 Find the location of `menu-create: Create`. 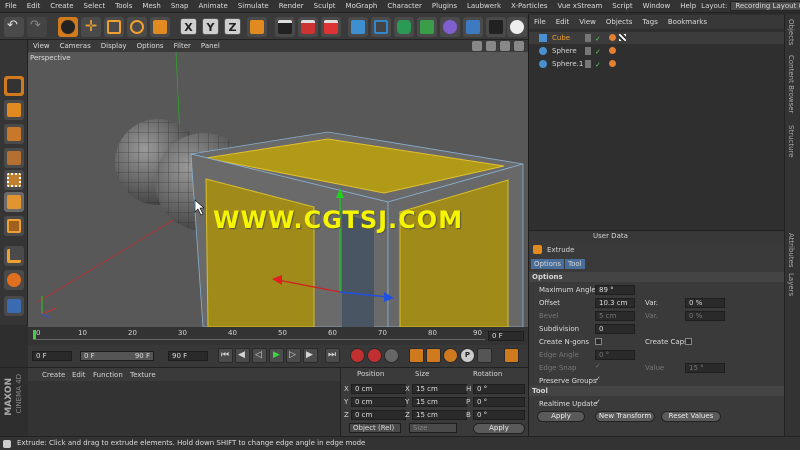

menu-create: Create is located at coordinates (61, 6).